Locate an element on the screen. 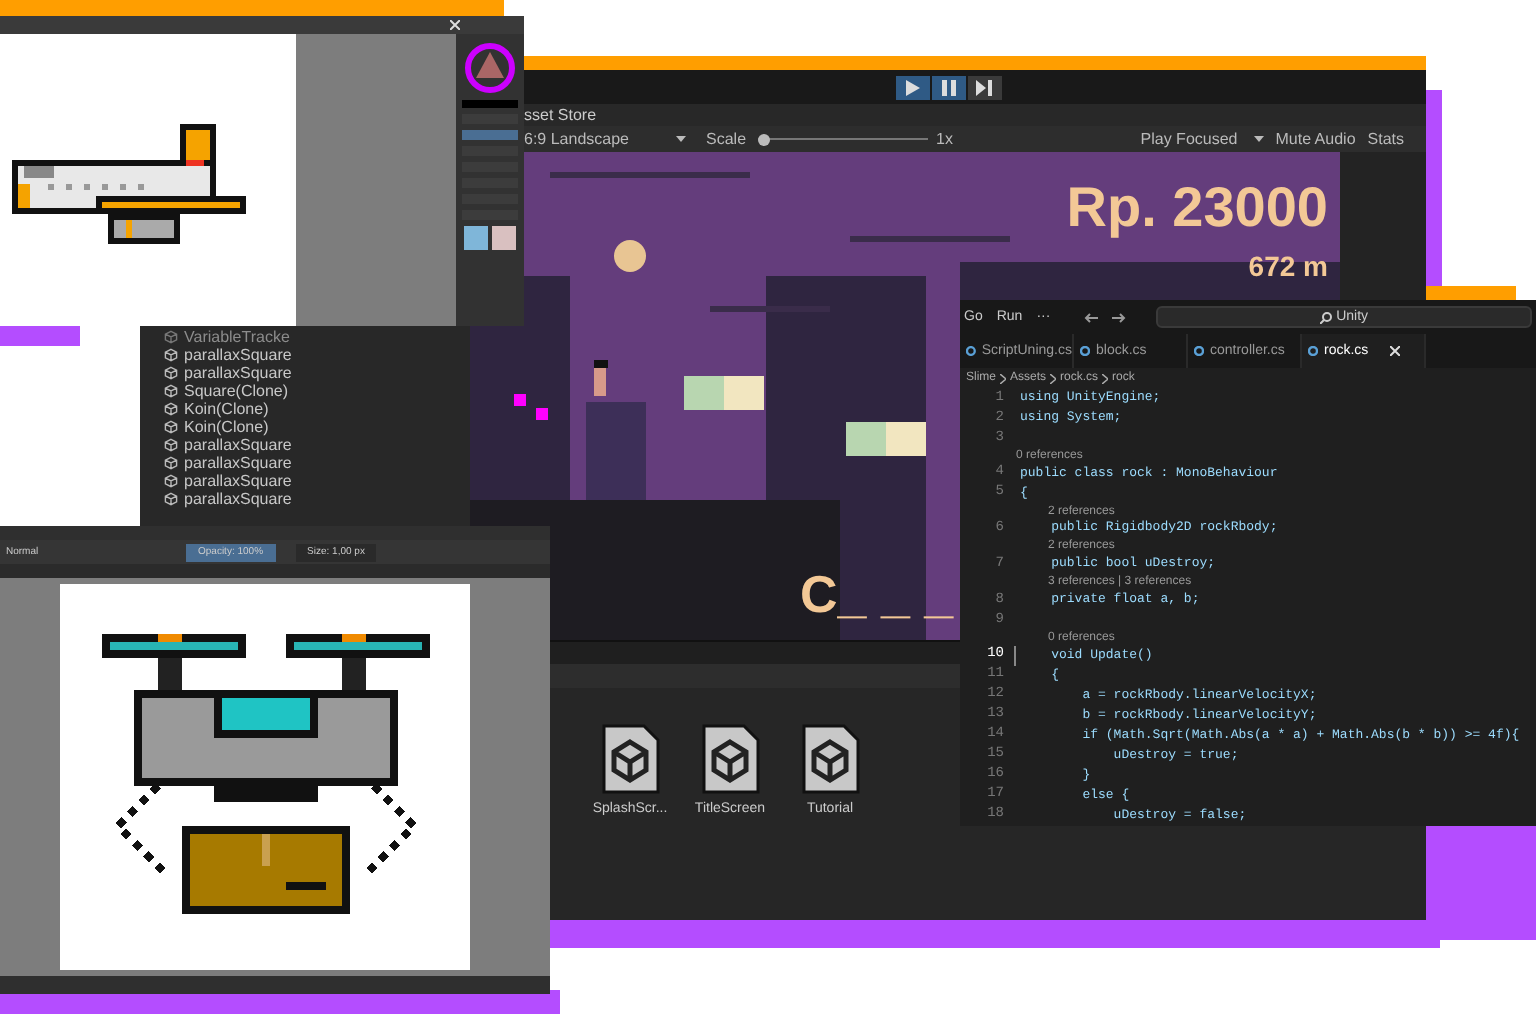 This screenshot has width=1536, height=1026. asset-store-tab: sset Store is located at coordinates (560, 115).